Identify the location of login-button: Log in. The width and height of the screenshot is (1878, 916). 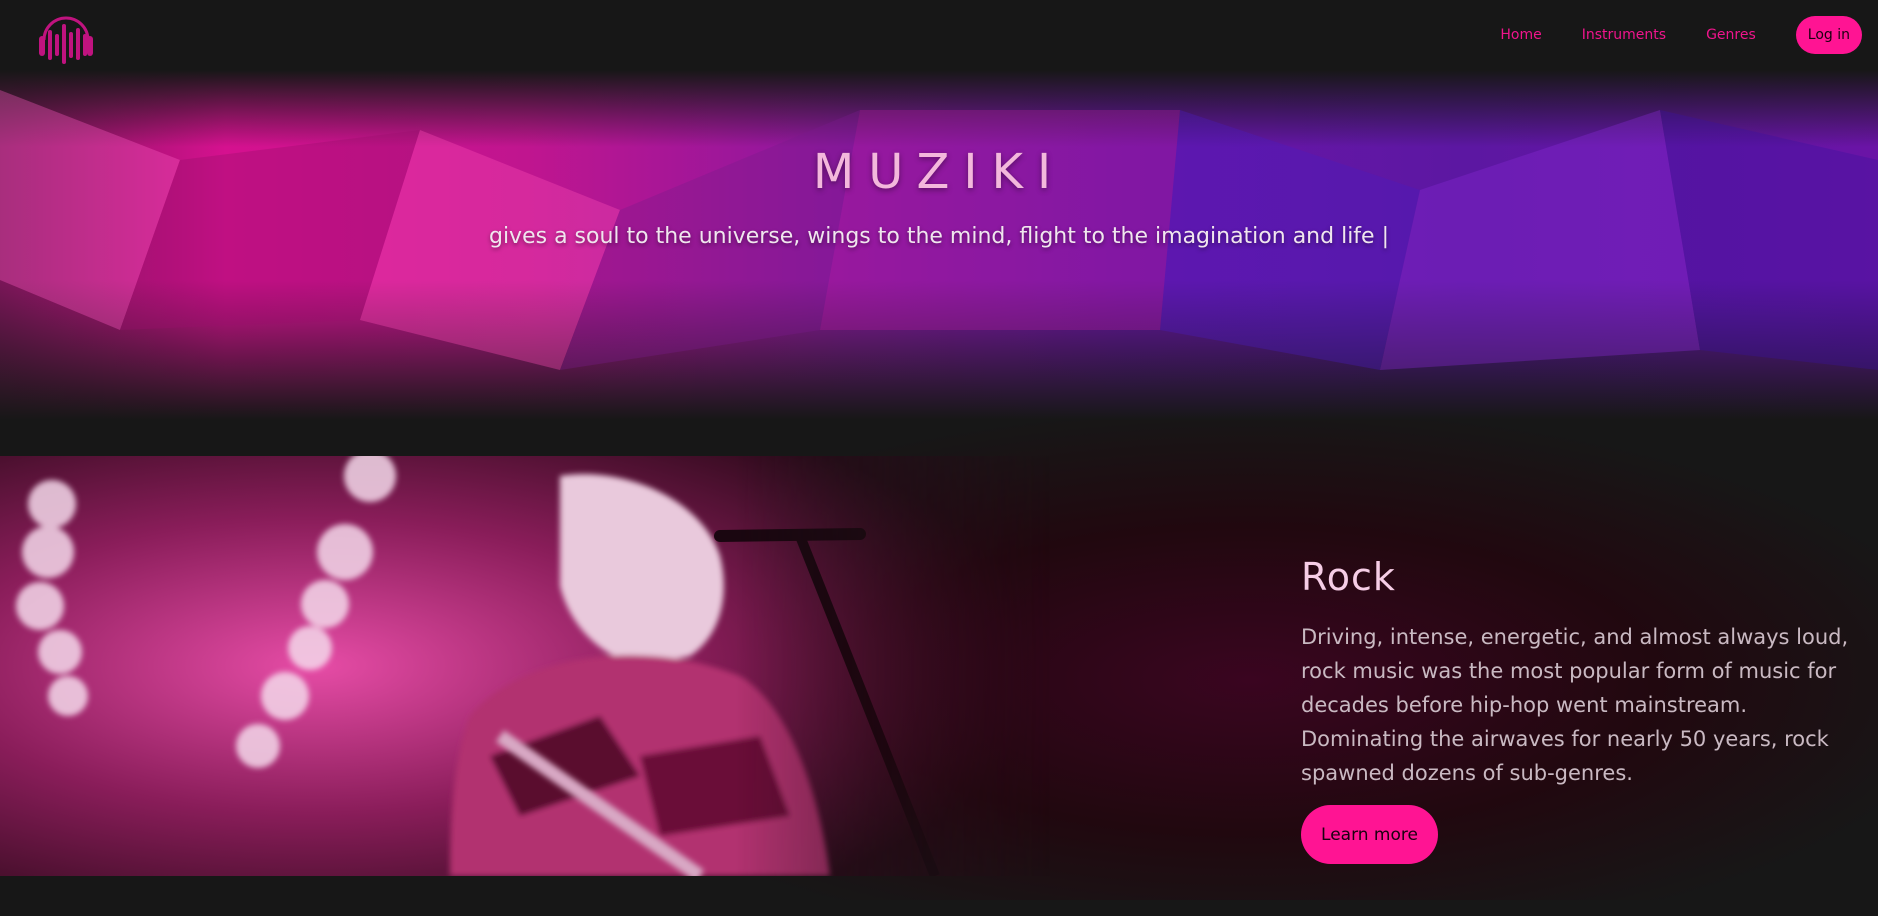
(1828, 35).